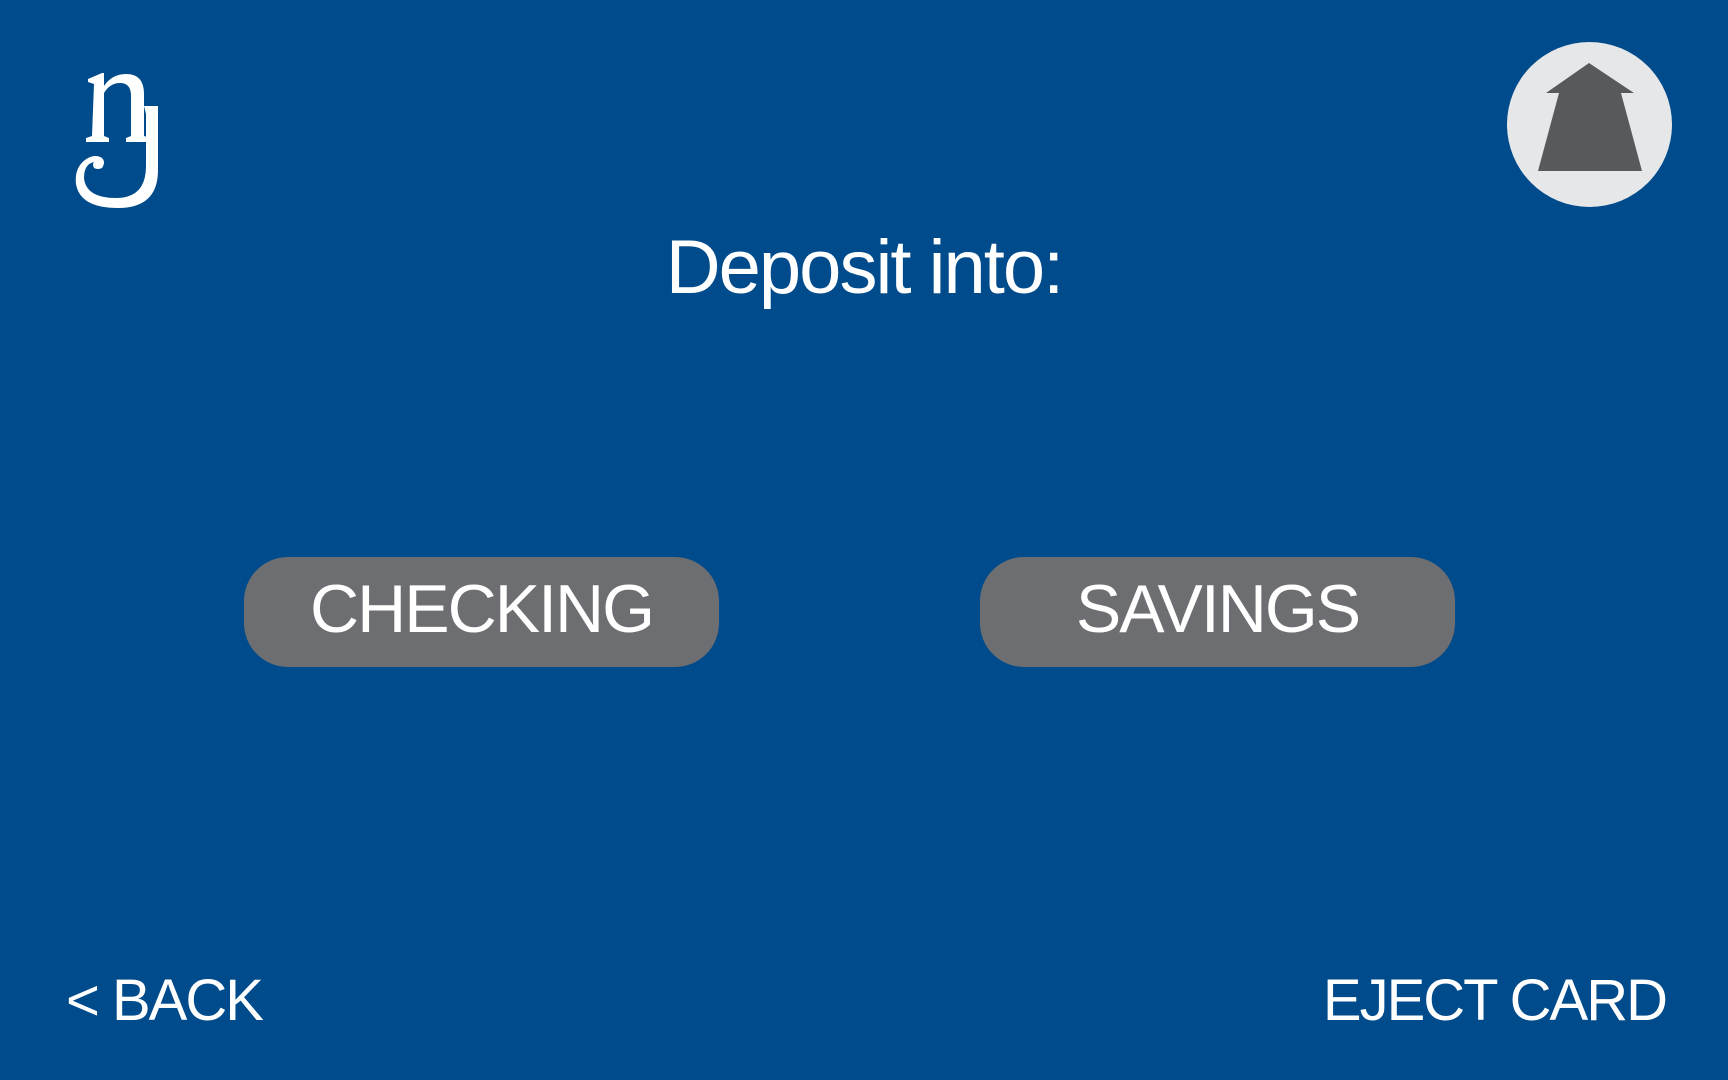  I want to click on checking-button-label: CHECKING, so click(482, 609).